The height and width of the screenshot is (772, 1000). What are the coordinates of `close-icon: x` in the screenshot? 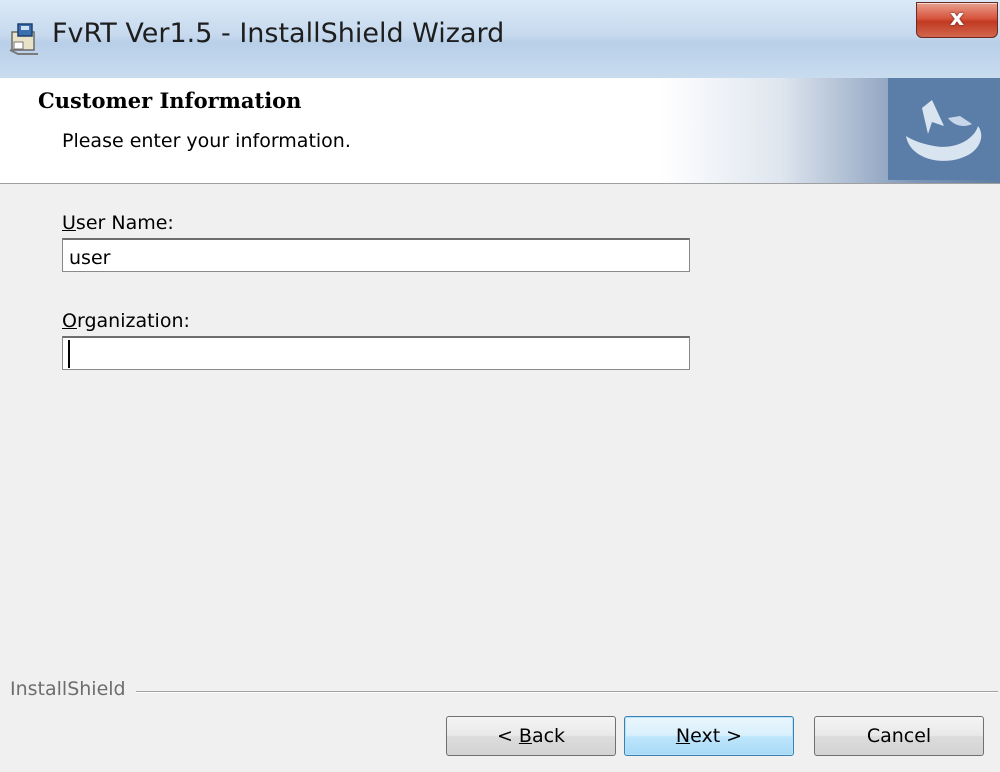 It's located at (957, 18).